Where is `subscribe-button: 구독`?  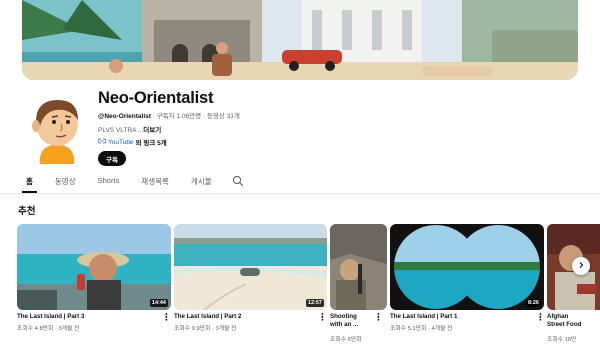 subscribe-button: 구독 is located at coordinates (112, 158).